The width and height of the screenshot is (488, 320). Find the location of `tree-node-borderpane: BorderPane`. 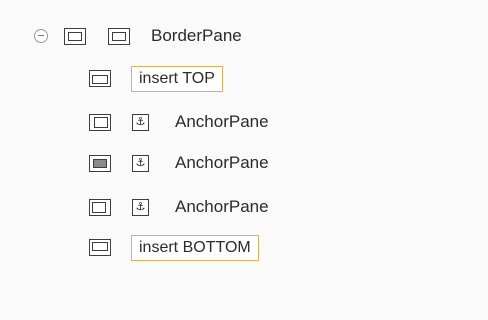

tree-node-borderpane: BorderPane is located at coordinates (244, 37).